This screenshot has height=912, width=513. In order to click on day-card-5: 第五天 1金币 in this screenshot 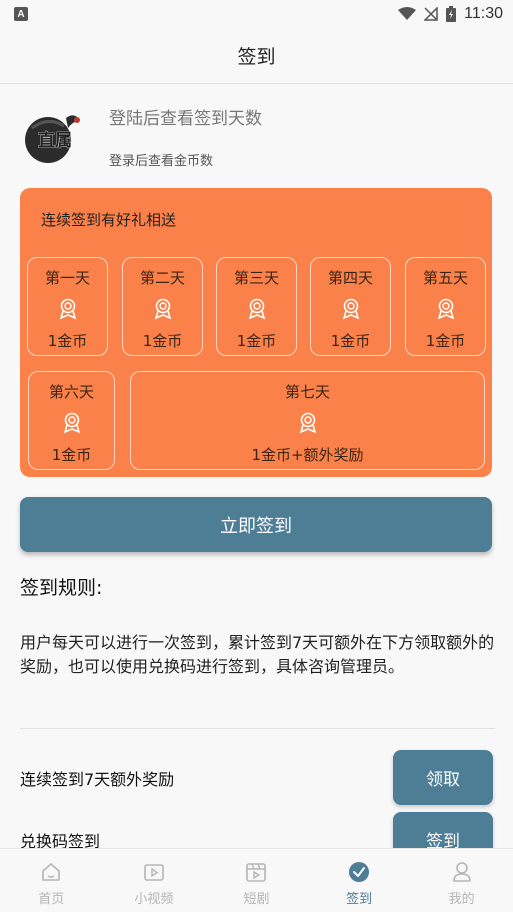, I will do `click(445, 306)`.